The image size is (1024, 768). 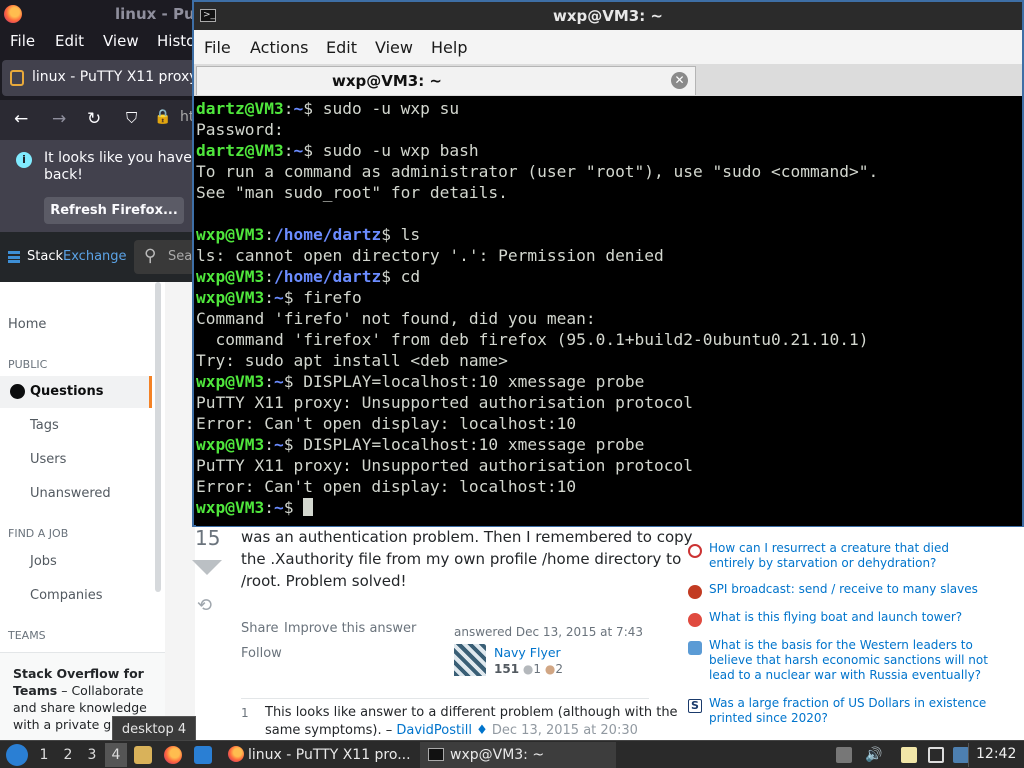 I want to click on comment-votes: 1, so click(x=245, y=713).